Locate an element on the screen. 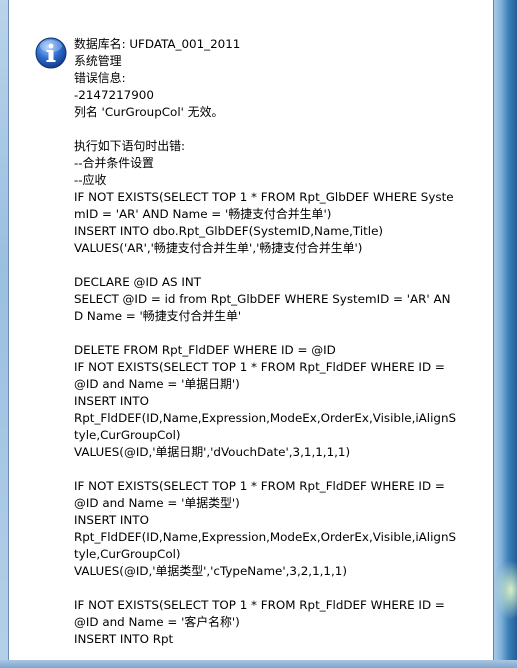 This screenshot has height=668, width=517. info-icon is located at coordinates (51, 53).